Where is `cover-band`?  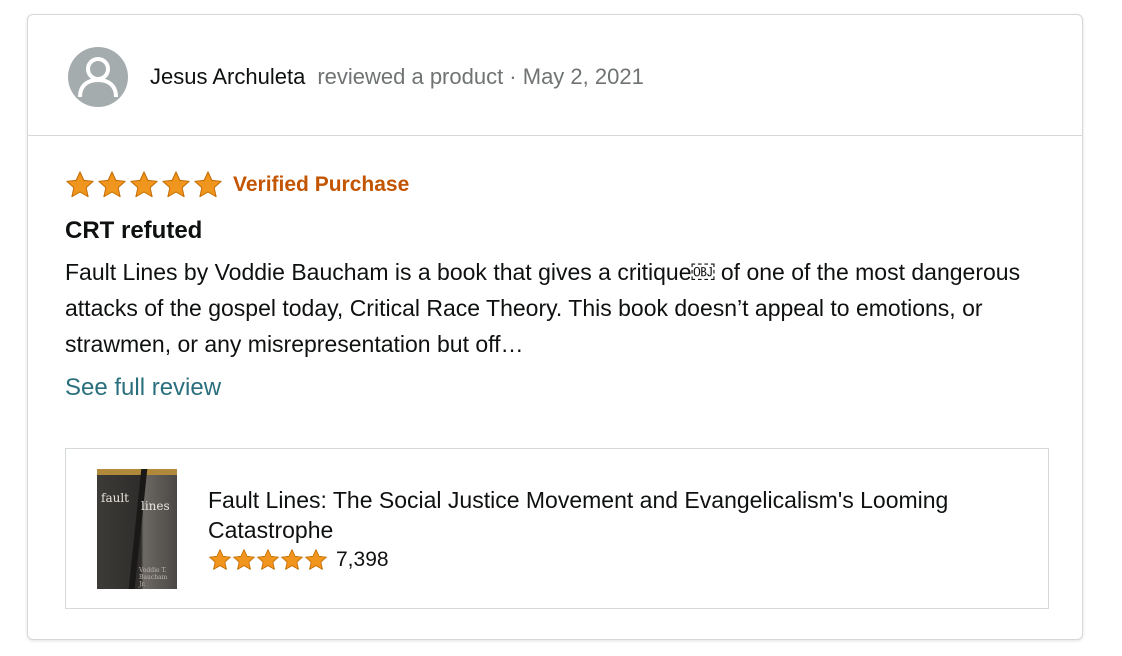 cover-band is located at coordinates (137, 472).